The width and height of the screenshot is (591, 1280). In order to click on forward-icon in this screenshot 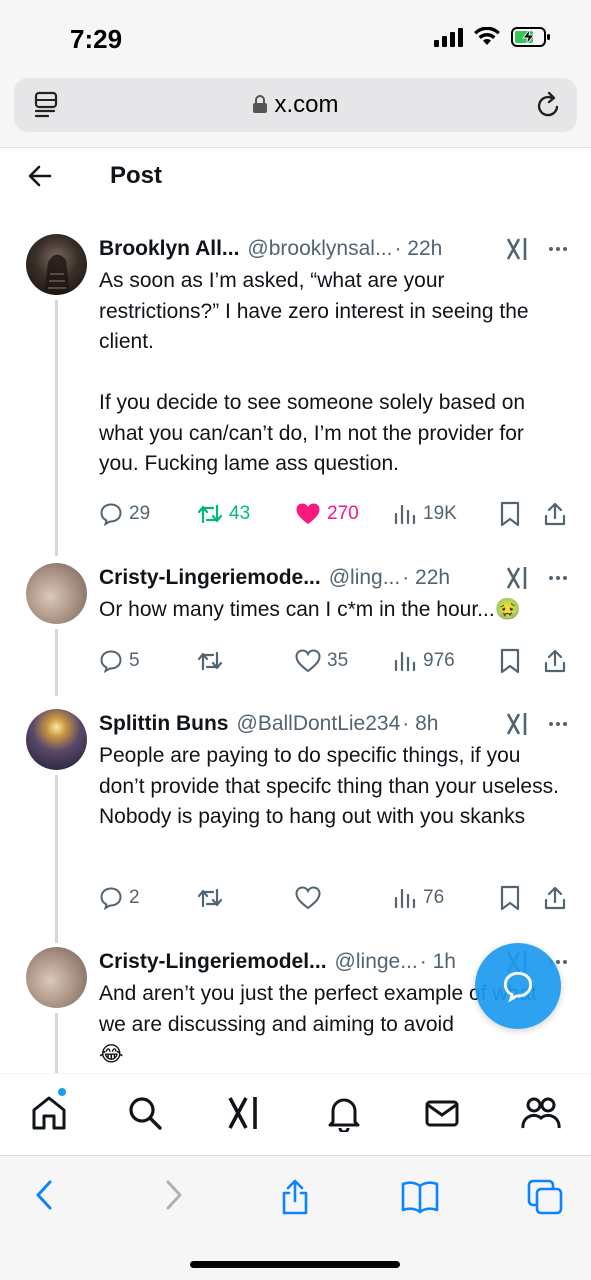, I will do `click(173, 1195)`.